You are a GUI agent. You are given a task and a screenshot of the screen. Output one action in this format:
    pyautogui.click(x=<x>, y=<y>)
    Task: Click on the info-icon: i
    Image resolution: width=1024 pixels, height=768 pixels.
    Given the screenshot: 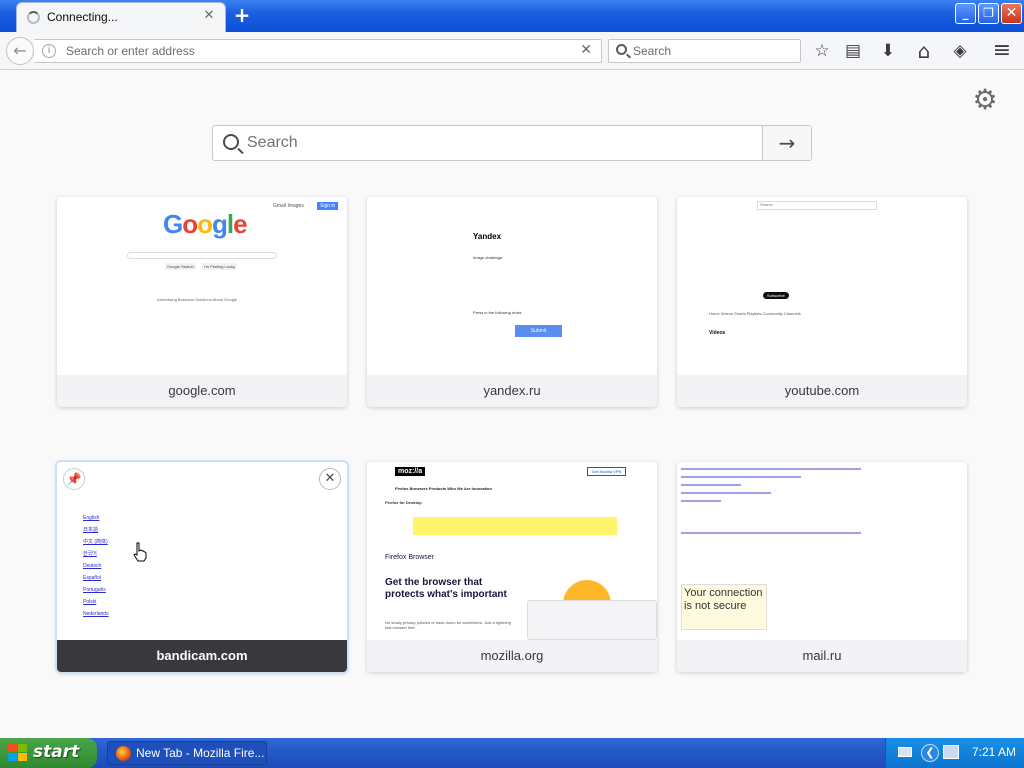 What is the action you would take?
    pyautogui.click(x=49, y=51)
    